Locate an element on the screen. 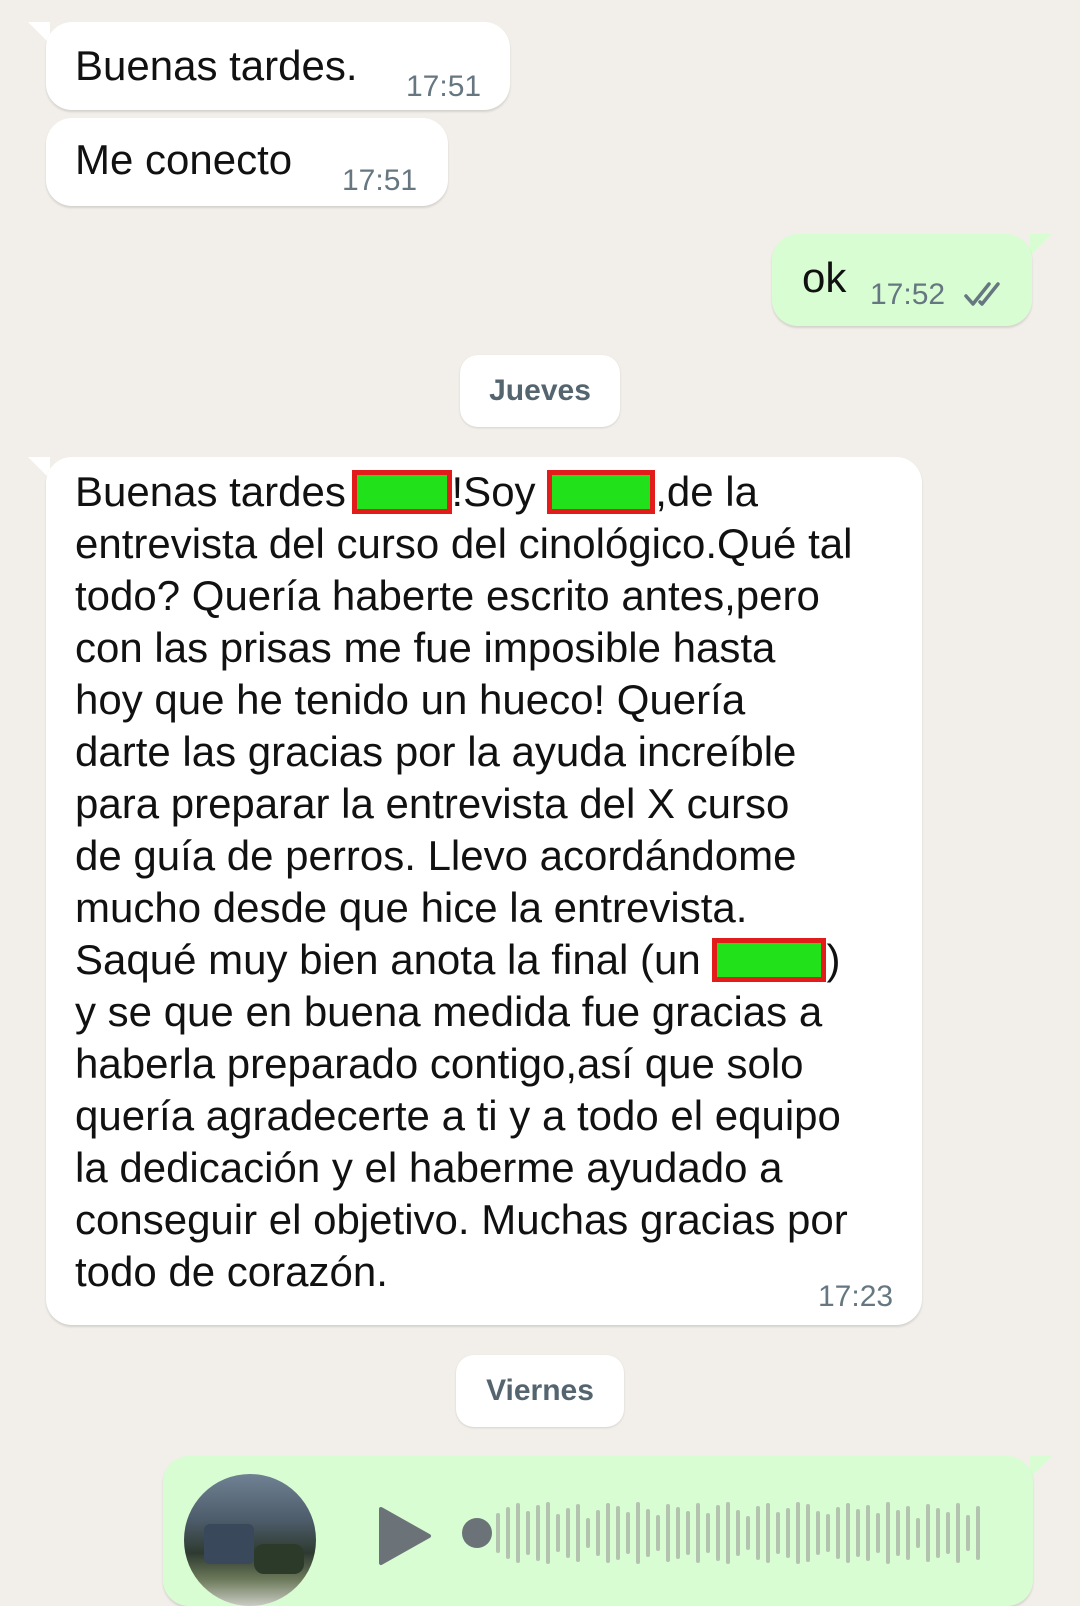 Image resolution: width=1080 pixels, height=1606 pixels. message-fragment: ,de la is located at coordinates (706, 491).